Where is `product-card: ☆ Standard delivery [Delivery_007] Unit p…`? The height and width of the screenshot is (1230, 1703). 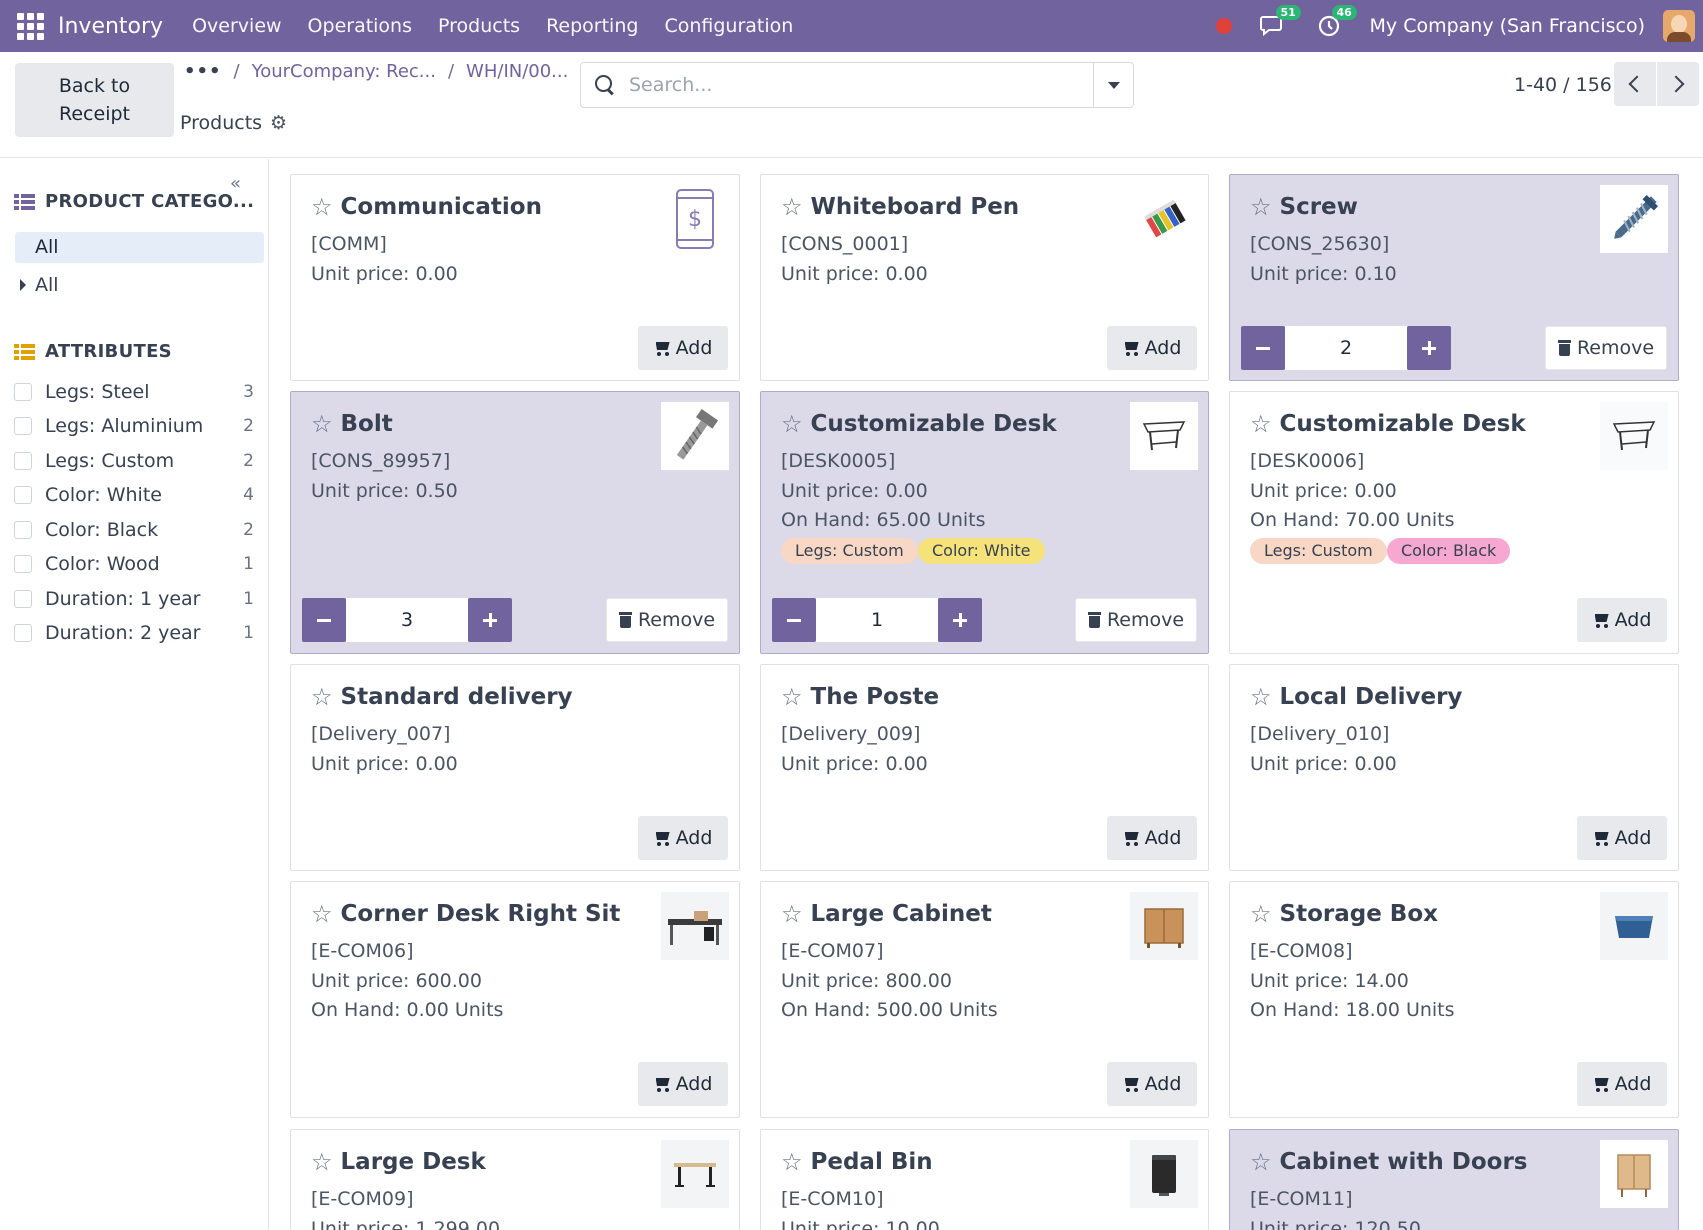 product-card: ☆ Standard delivery [Delivery_007] Unit p… is located at coordinates (515, 767).